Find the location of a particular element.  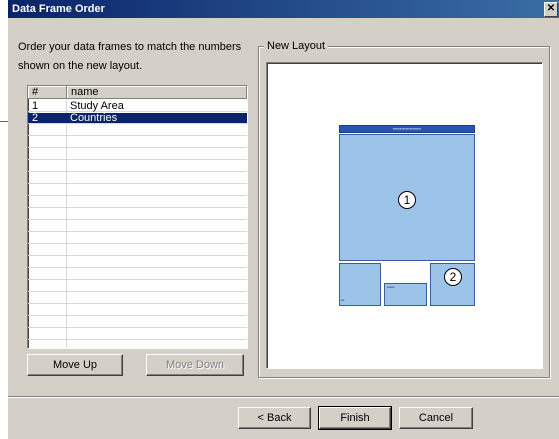

frame-1-number: 1 is located at coordinates (407, 200).